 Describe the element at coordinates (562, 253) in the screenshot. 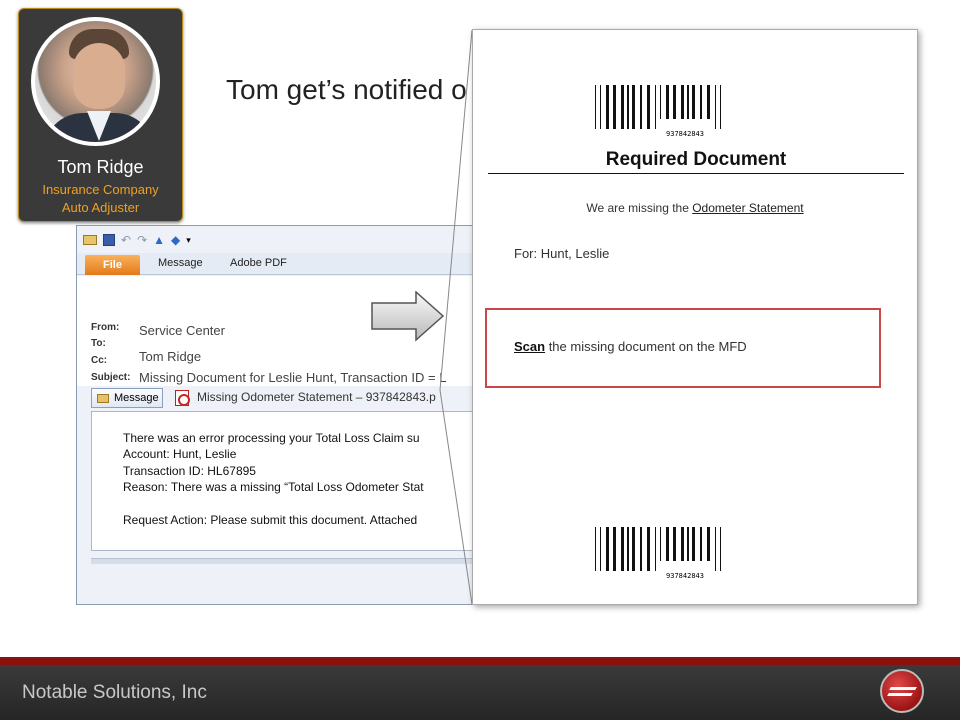

I see `for-account: For: Hunt, Leslie` at that location.